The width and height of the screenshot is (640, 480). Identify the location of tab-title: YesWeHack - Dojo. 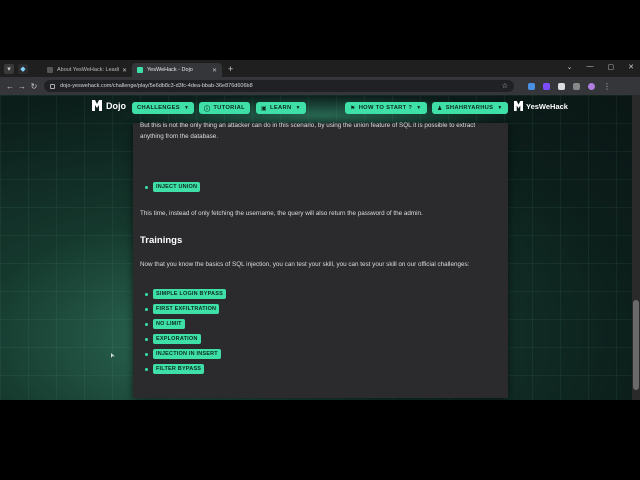
(170, 70).